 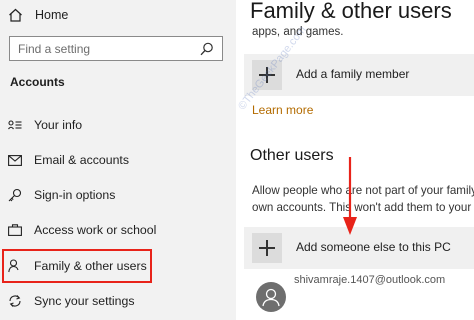 I want to click on sidebar-item-label: Family & other users, so click(x=90, y=266).